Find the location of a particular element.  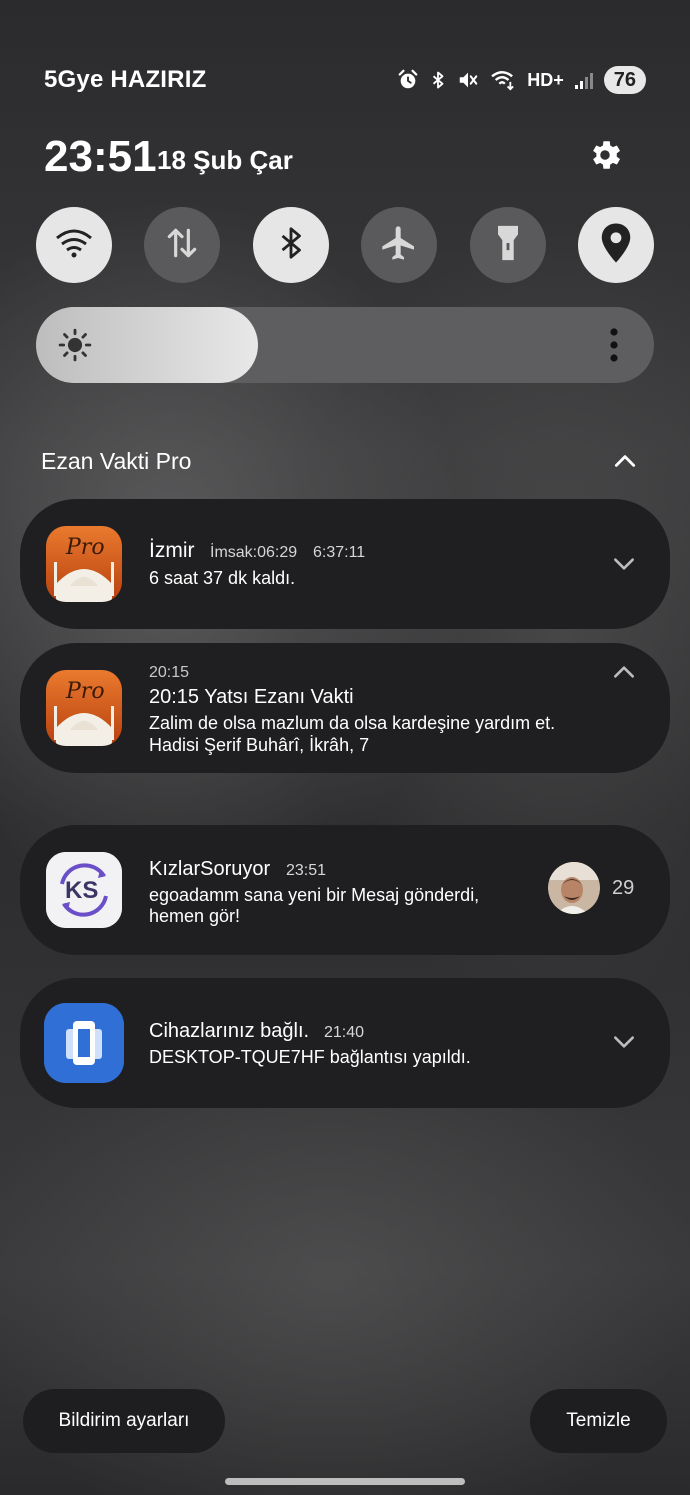

airplane-icon is located at coordinates (399, 245).